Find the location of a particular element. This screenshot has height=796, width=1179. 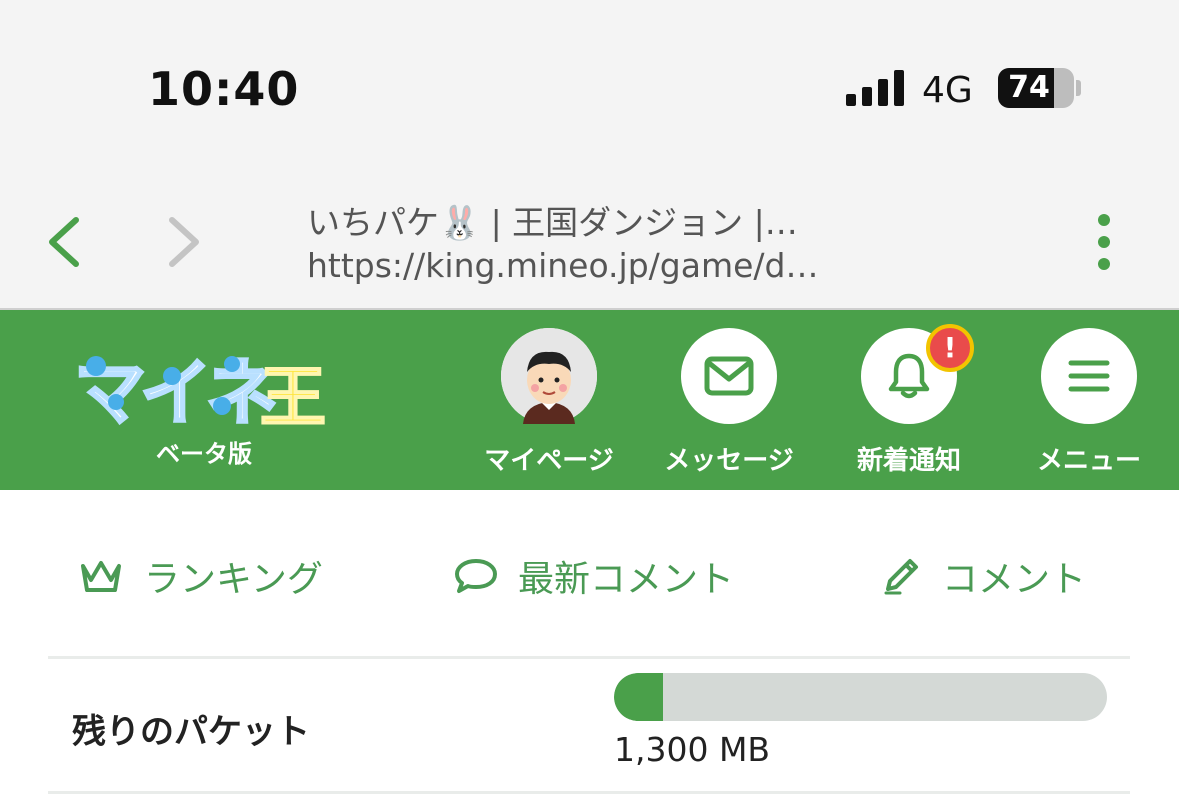

nav-label-notifications: 新着通知 is located at coordinates (908, 461).